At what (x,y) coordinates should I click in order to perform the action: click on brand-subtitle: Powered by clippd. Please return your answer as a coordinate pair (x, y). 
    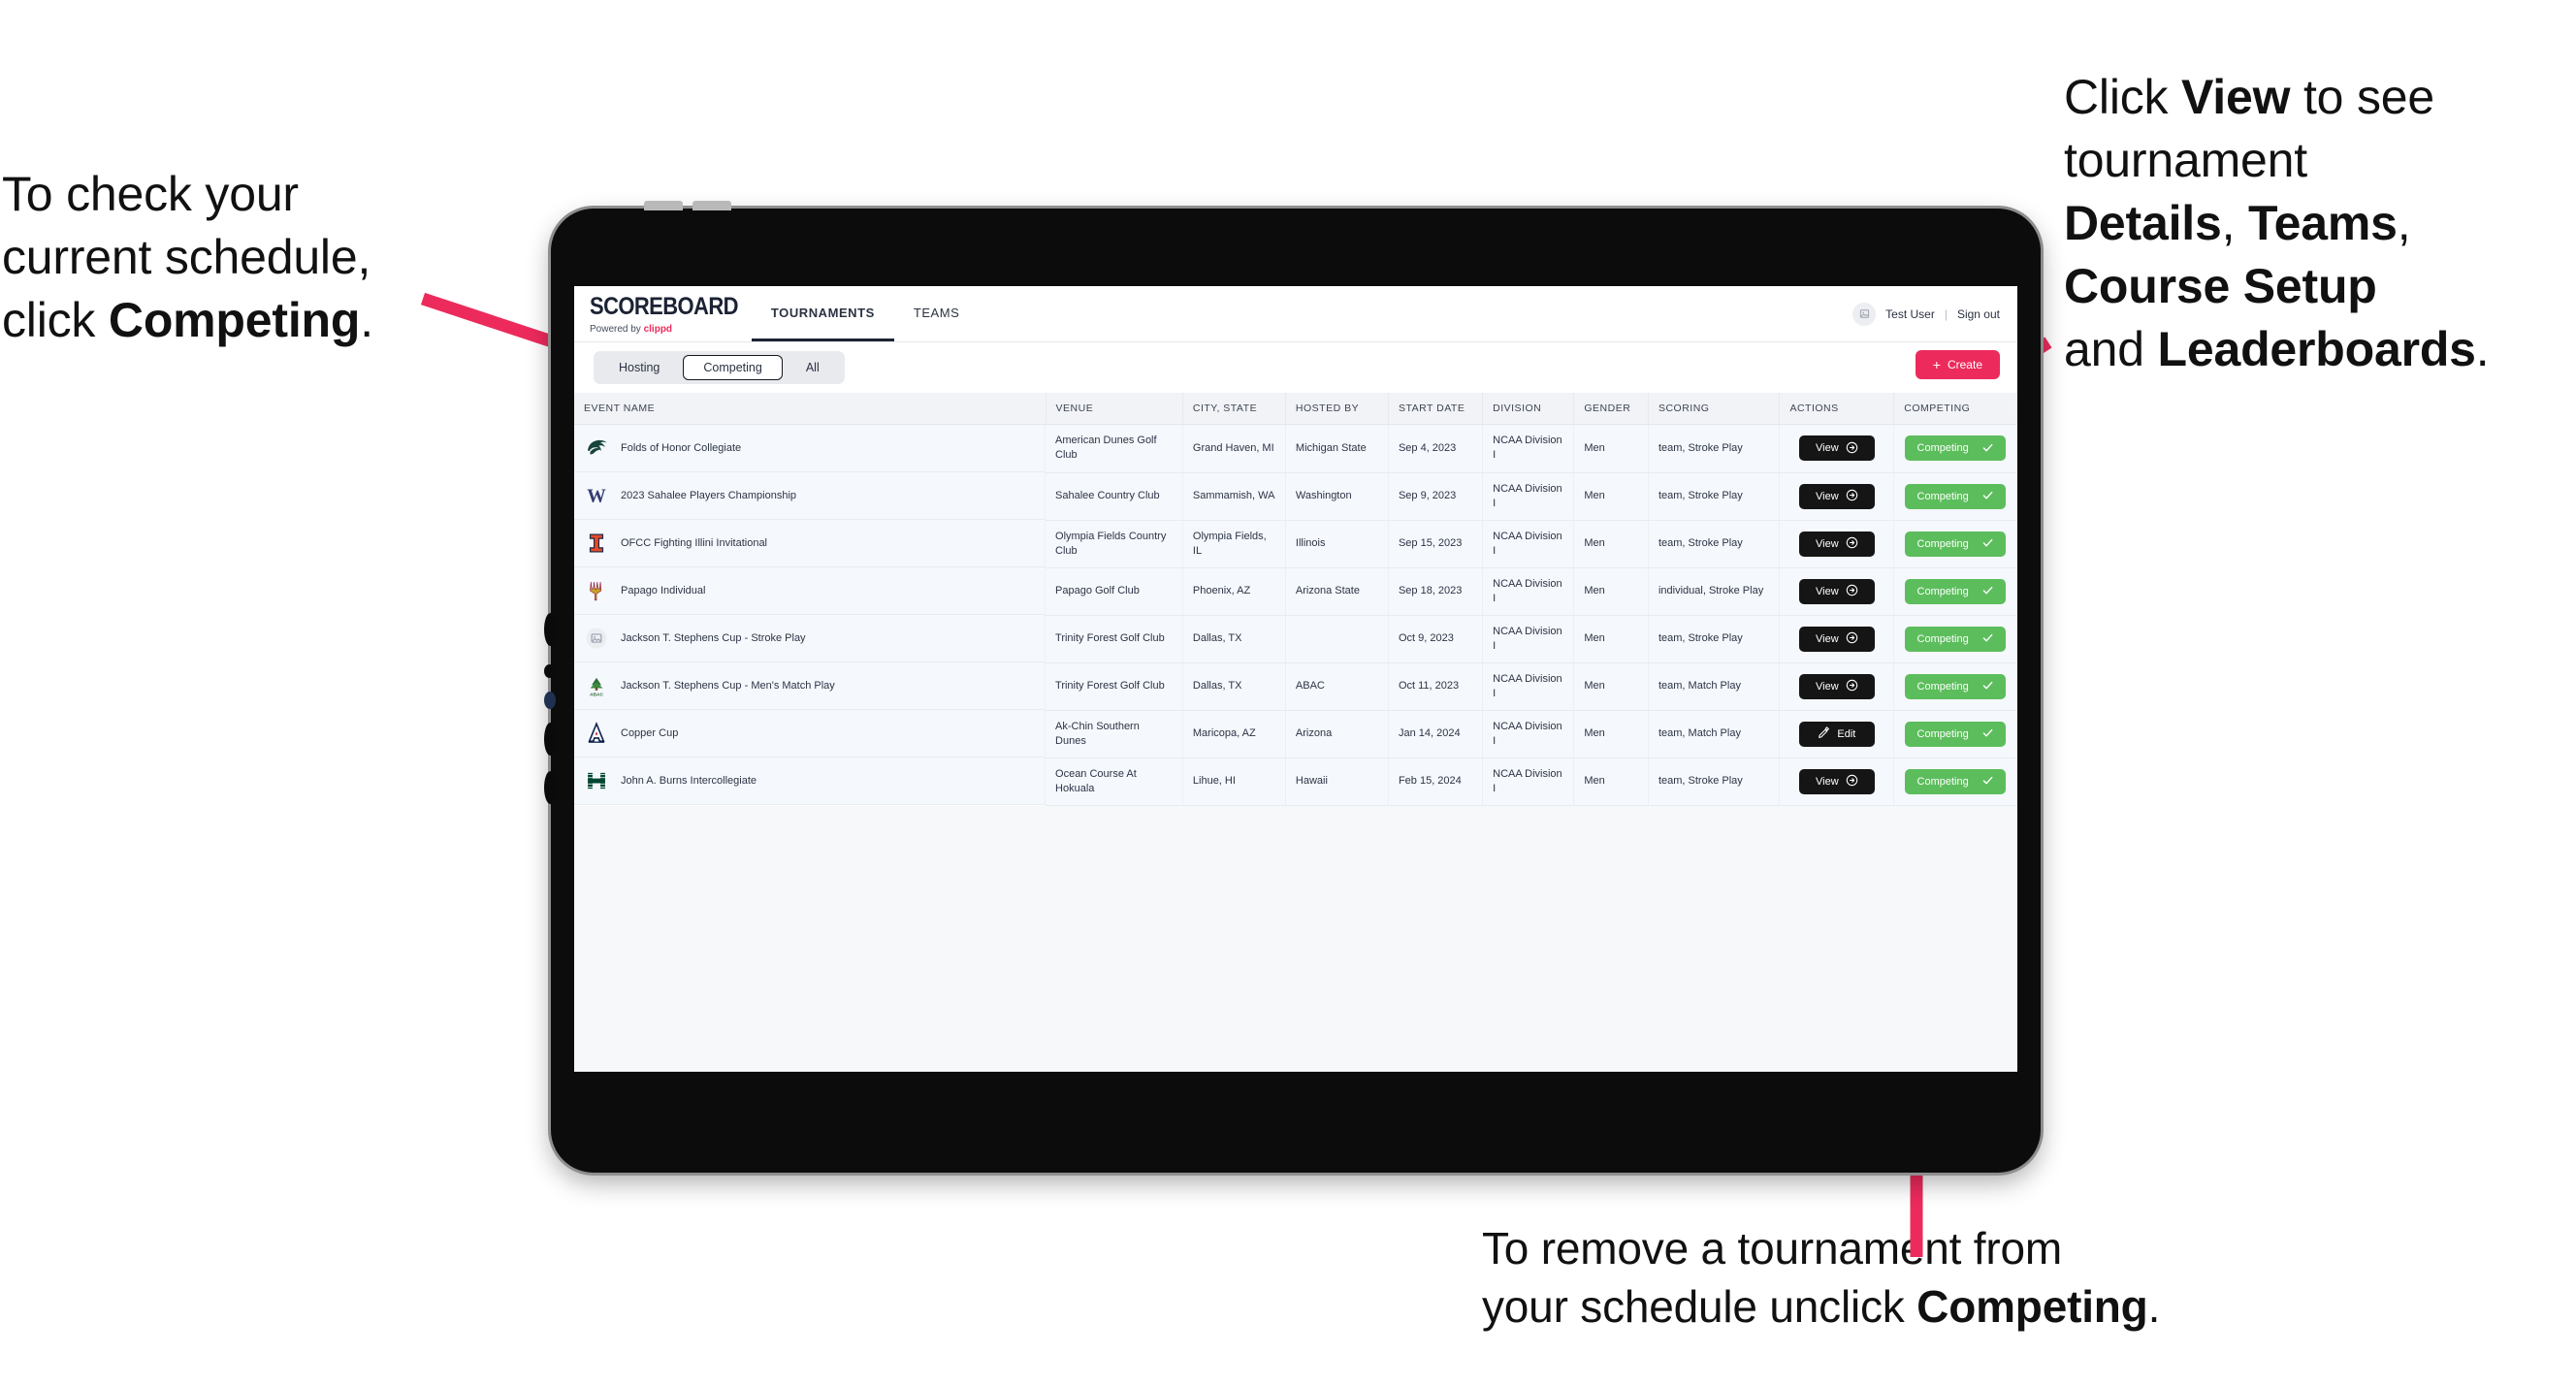
    Looking at the image, I should click on (664, 329).